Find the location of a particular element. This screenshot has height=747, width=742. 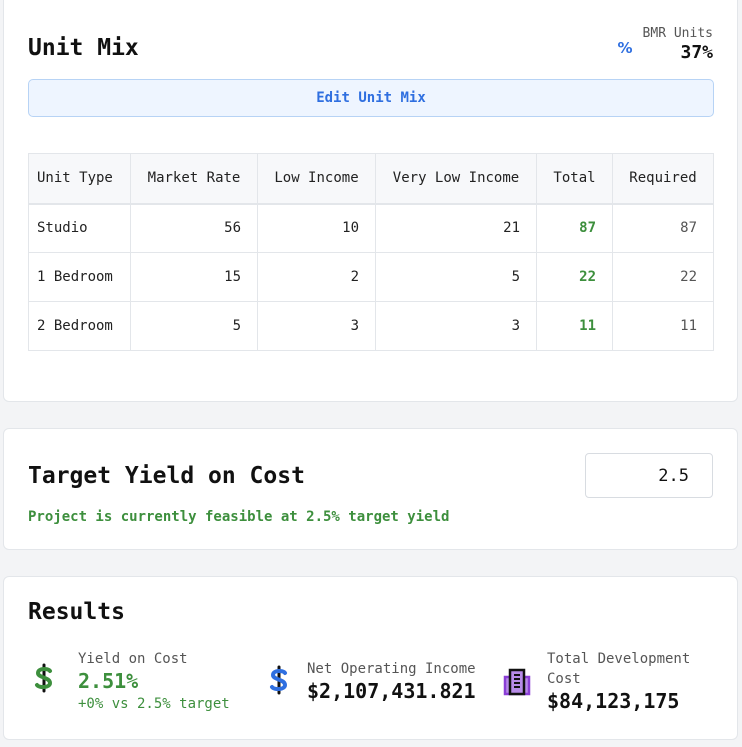

very-low-income-cell: 3 is located at coordinates (456, 326).